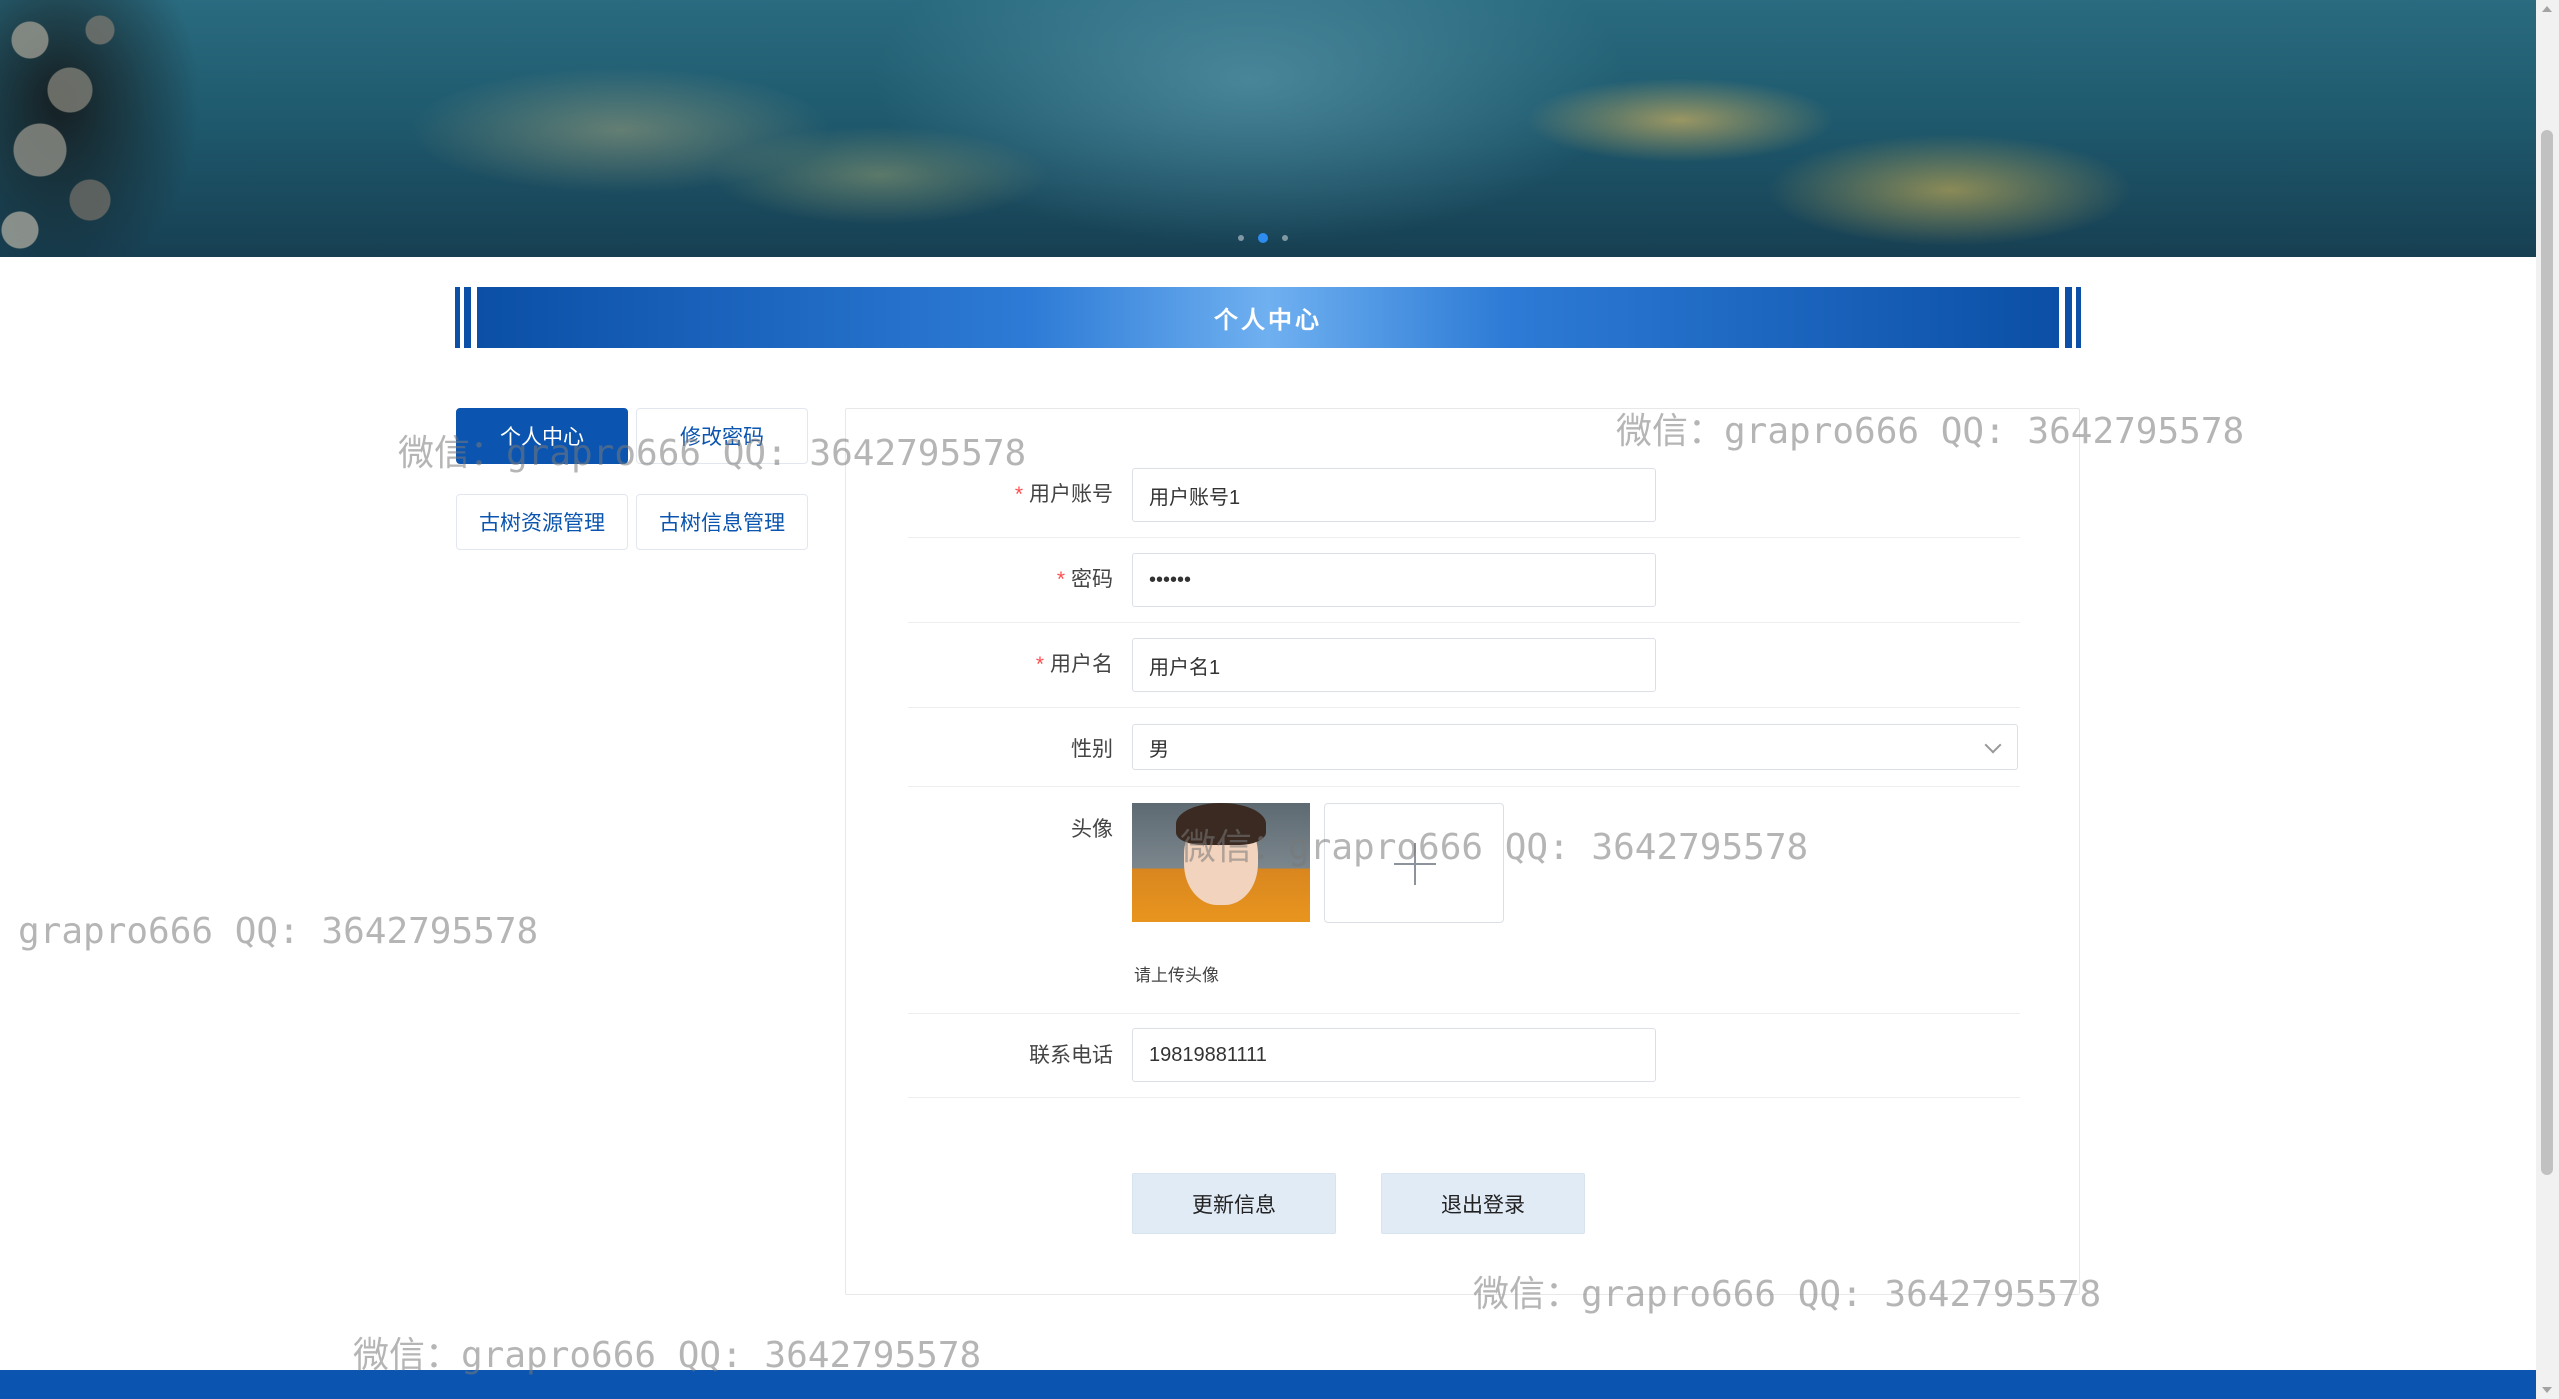  I want to click on menu-tree-resource-management: 古树资源管理, so click(542, 522).